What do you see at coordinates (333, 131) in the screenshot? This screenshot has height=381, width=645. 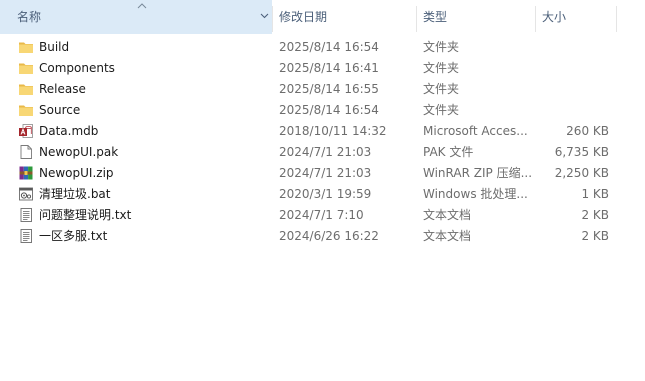 I see `file-date: 2018/10/11 14:32` at bounding box center [333, 131].